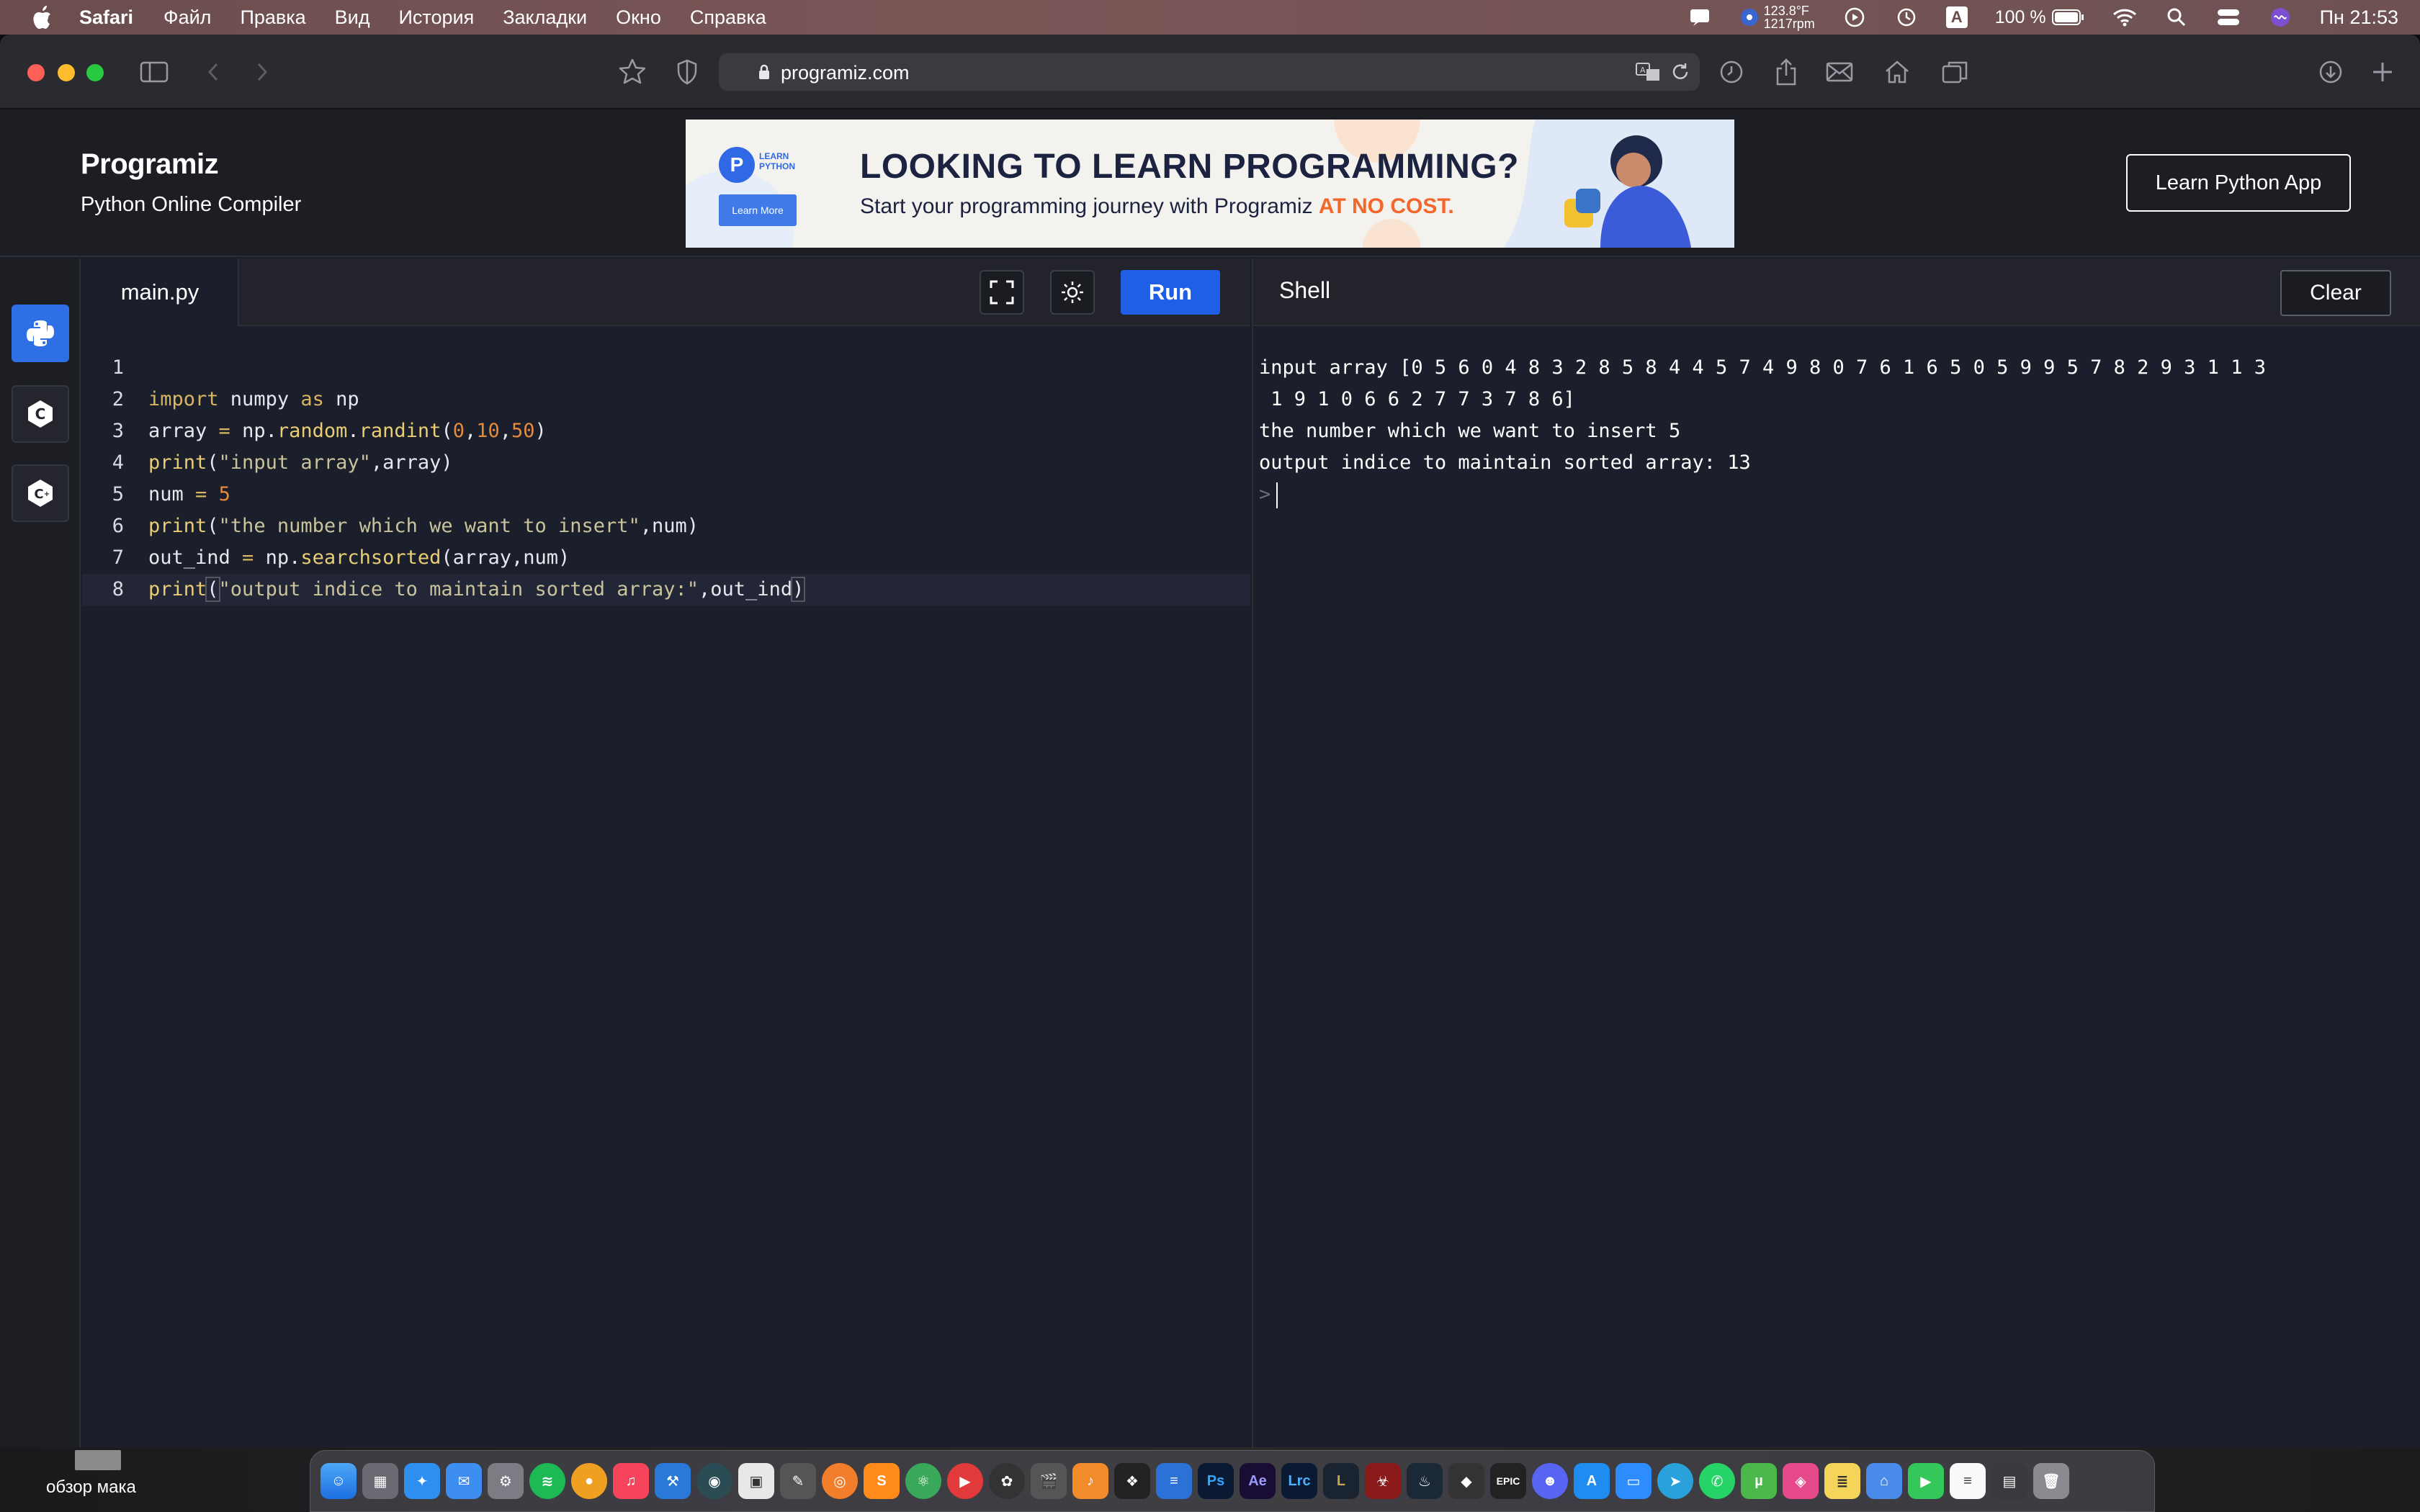  I want to click on sublime-icon: S, so click(882, 1481).